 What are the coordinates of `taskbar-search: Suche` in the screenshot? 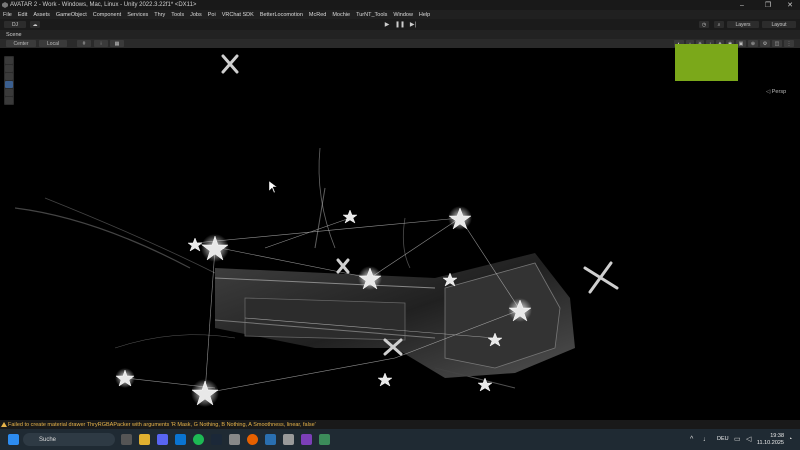 It's located at (69, 439).